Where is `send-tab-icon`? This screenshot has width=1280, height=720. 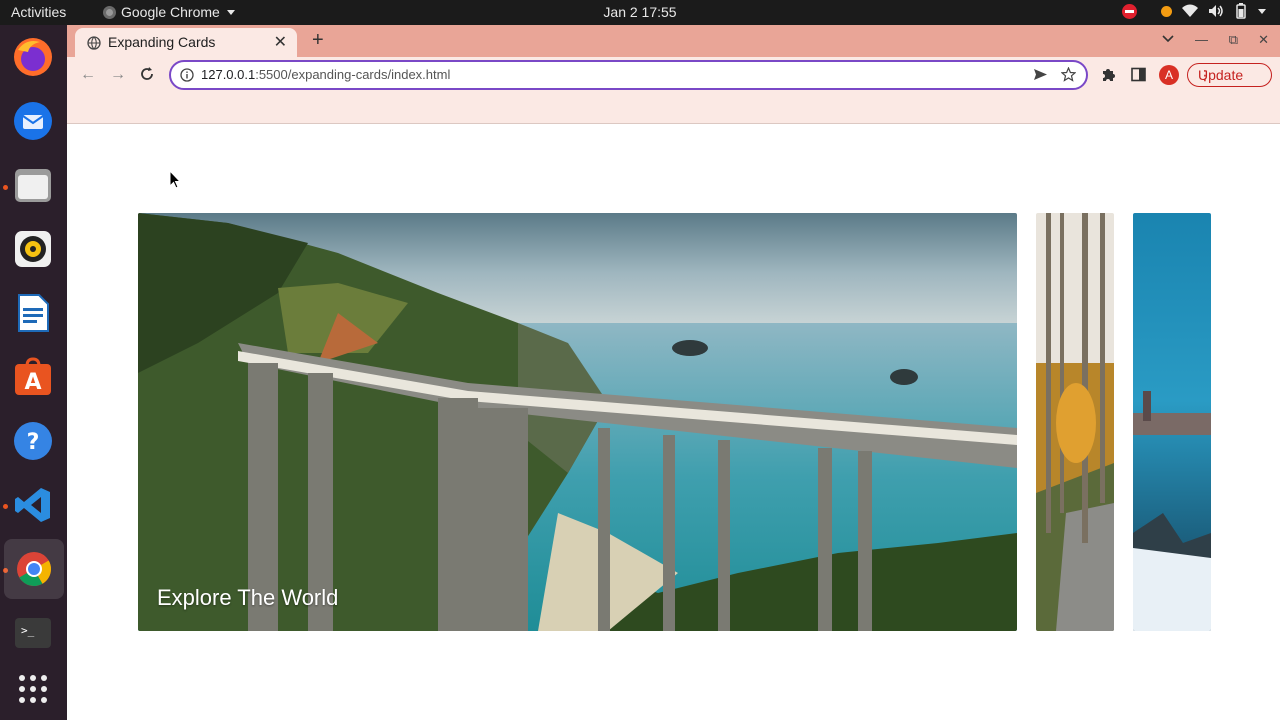 send-tab-icon is located at coordinates (1040, 74).